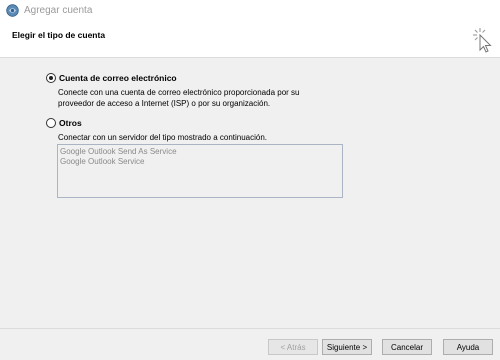  What do you see at coordinates (407, 347) in the screenshot?
I see `cancel-button: Cancelar` at bounding box center [407, 347].